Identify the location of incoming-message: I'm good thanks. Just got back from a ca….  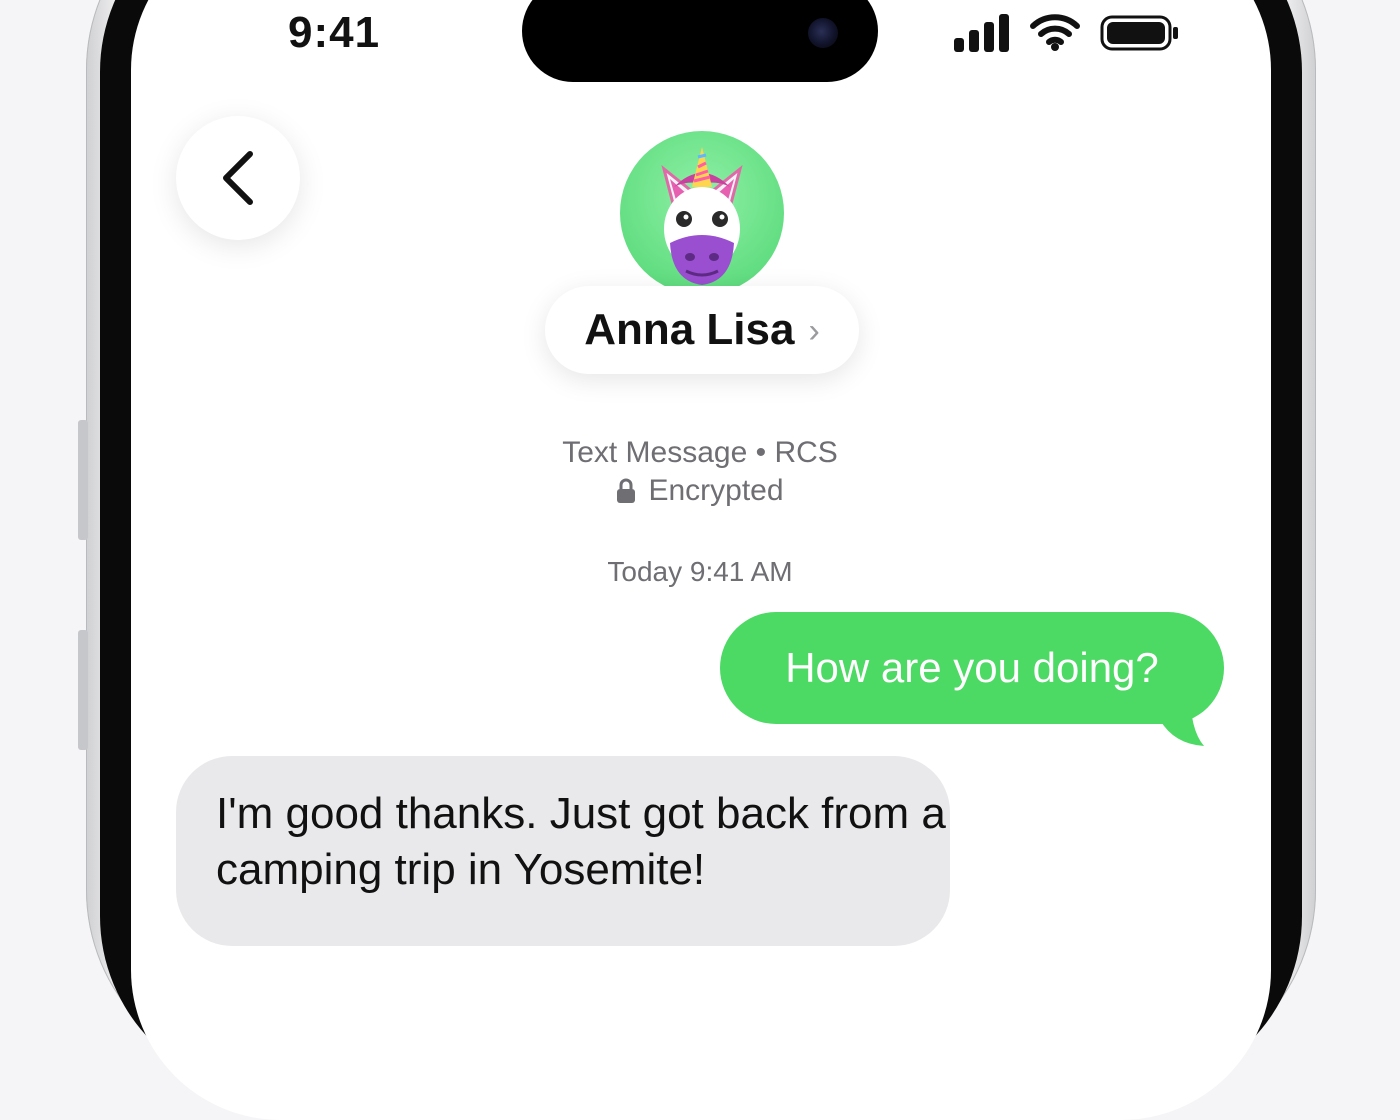
(563, 851).